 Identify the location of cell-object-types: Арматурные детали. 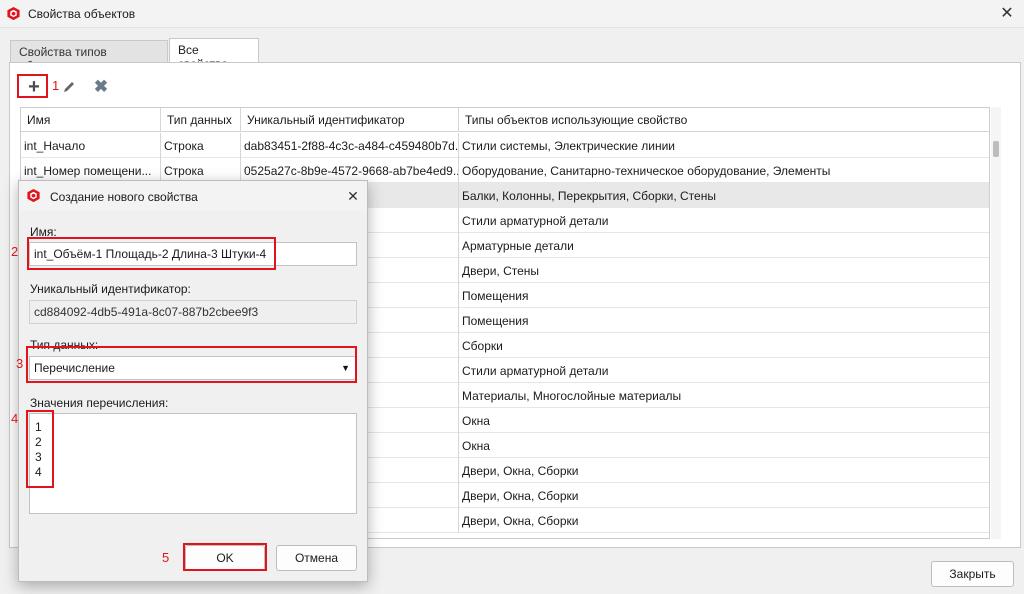
(518, 246).